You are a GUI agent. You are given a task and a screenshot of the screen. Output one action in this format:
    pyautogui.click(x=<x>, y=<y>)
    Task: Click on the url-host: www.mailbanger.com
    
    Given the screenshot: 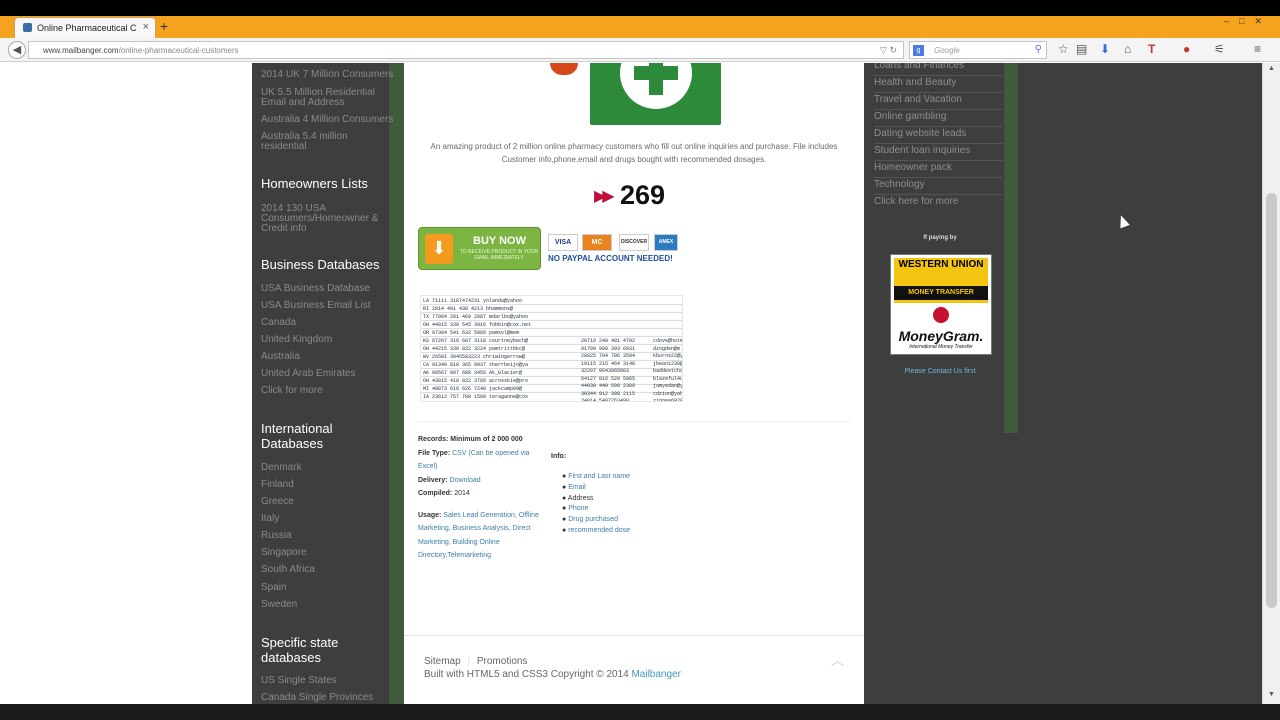 What is the action you would take?
    pyautogui.click(x=81, y=50)
    